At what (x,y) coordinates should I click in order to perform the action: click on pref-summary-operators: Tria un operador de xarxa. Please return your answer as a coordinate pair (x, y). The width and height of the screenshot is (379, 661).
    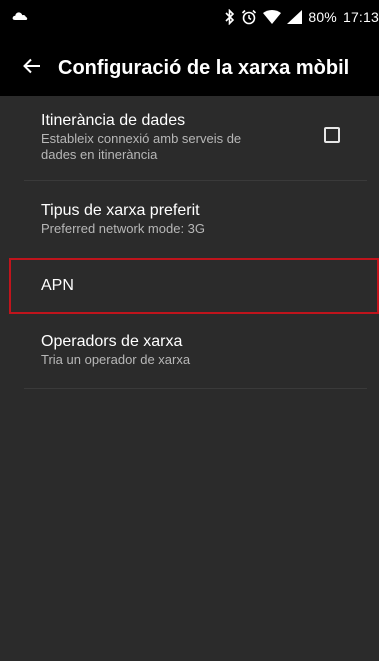
    Looking at the image, I should click on (116, 359).